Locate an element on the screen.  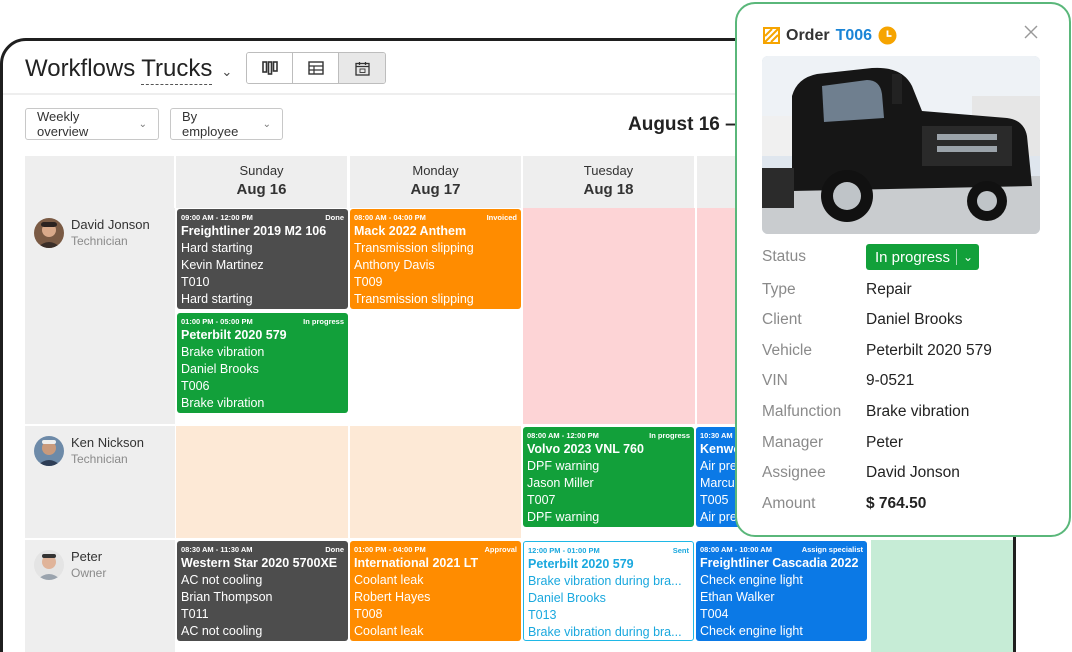
card-client: Robert Hayes is located at coordinates (392, 597).